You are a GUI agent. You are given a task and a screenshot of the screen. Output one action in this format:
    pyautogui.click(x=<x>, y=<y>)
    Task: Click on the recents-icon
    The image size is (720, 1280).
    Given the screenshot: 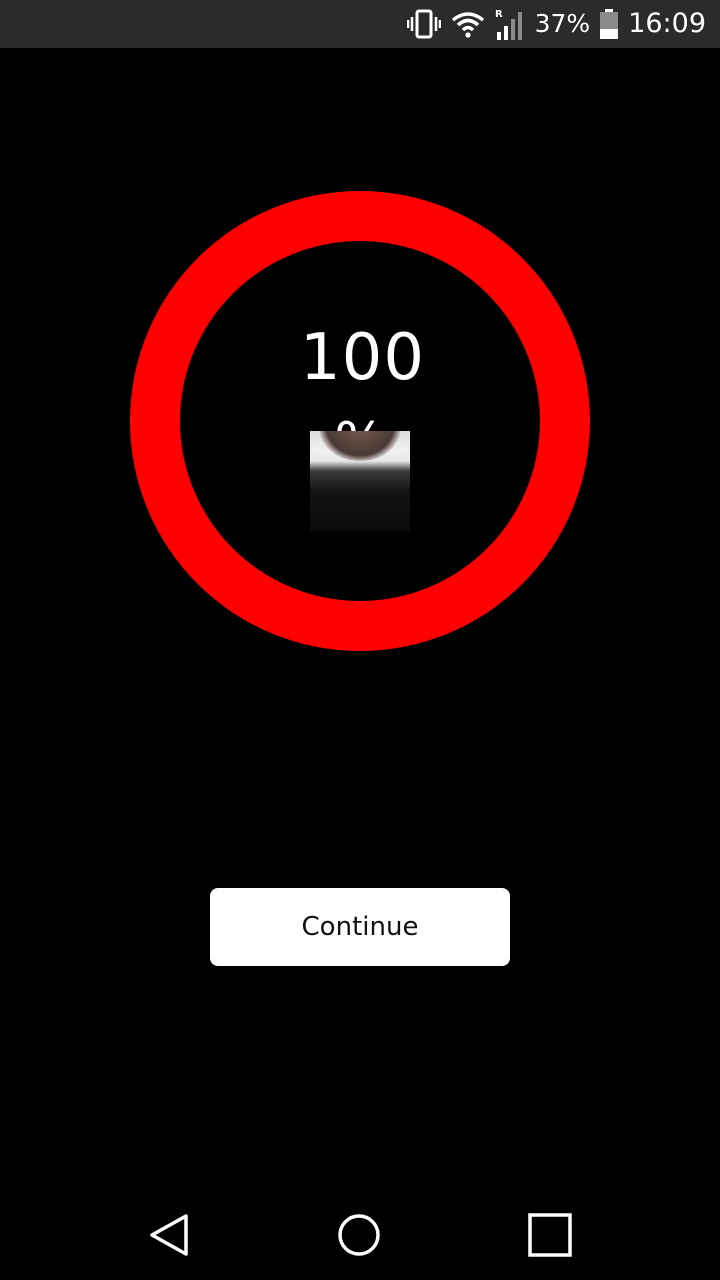 What is the action you would take?
    pyautogui.click(x=550, y=1235)
    